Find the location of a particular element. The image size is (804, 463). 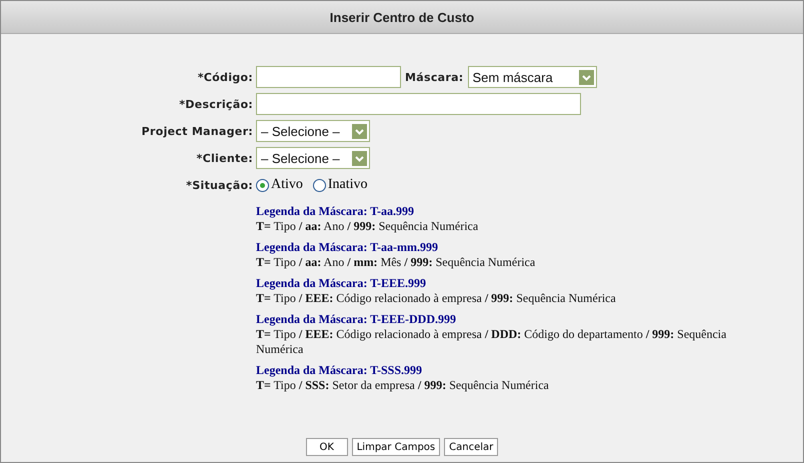

field-label: *Cliente: is located at coordinates (224, 158).